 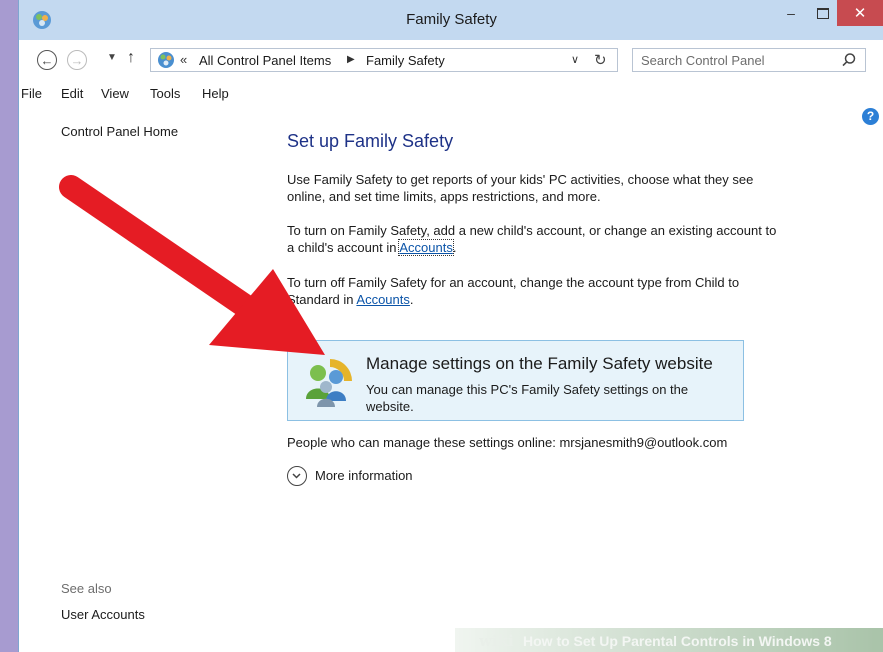 I want to click on minimize-button: ‒, so click(x=791, y=13).